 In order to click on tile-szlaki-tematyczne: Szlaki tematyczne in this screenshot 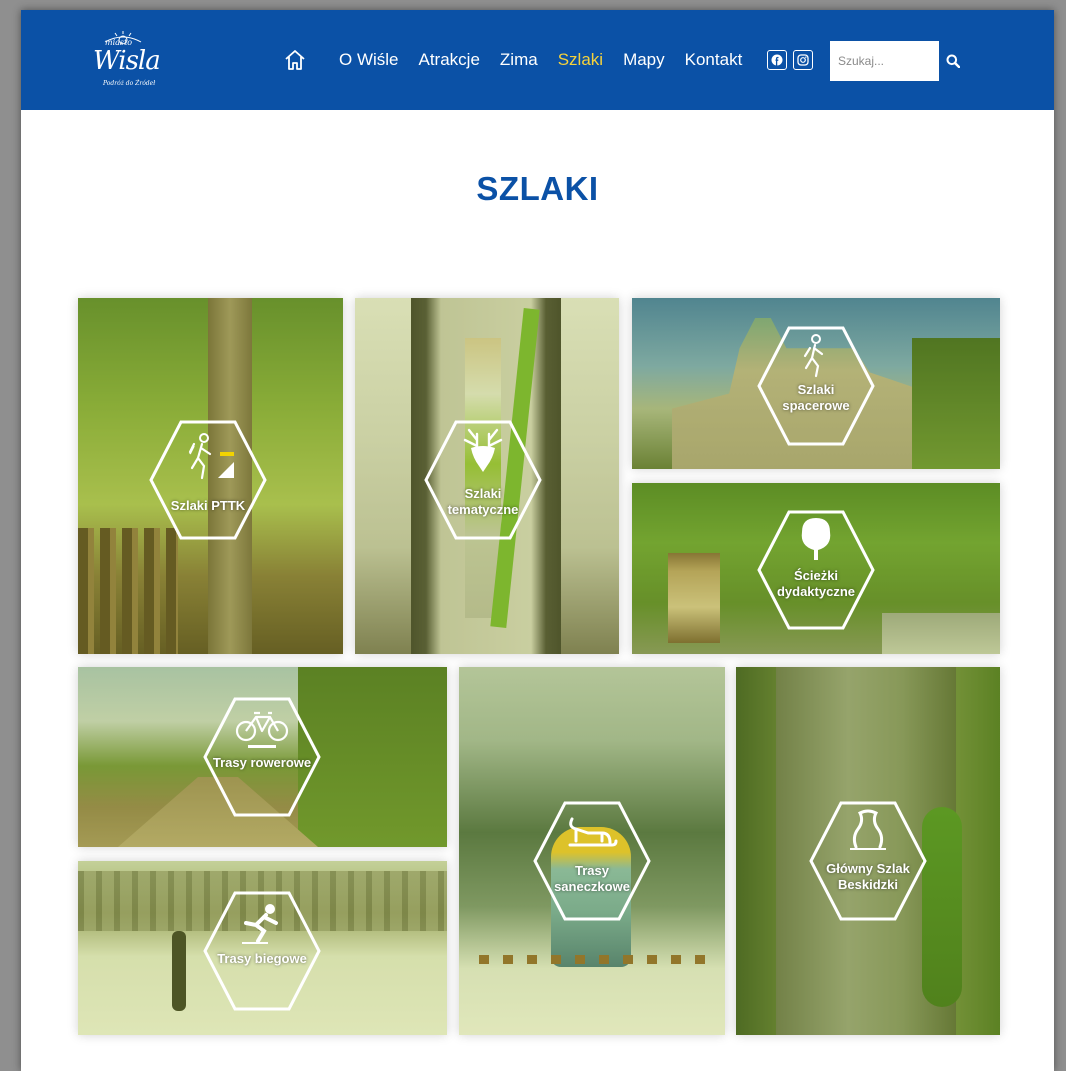, I will do `click(487, 476)`.